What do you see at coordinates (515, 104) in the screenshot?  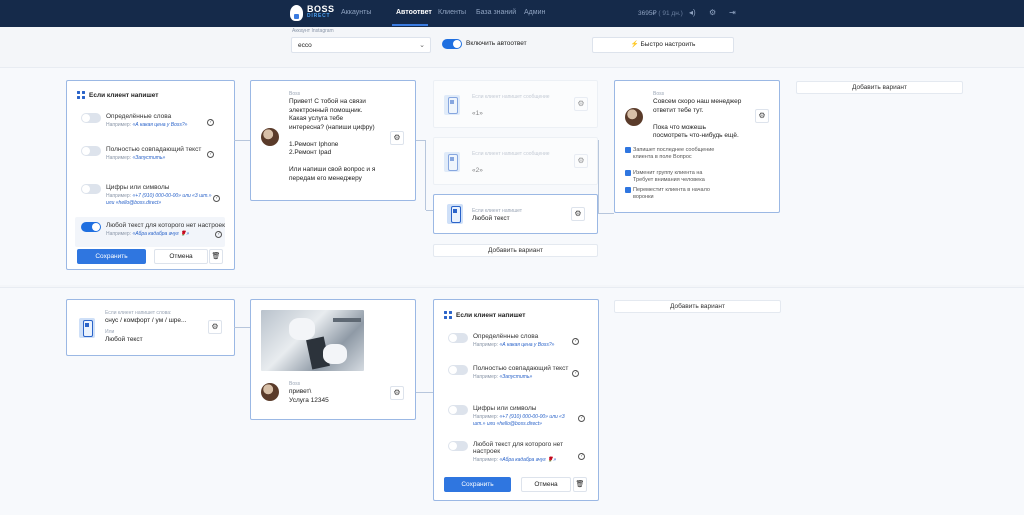 I see `branch-card-1: Если клиент напишет сообщение «1» ⚙` at bounding box center [515, 104].